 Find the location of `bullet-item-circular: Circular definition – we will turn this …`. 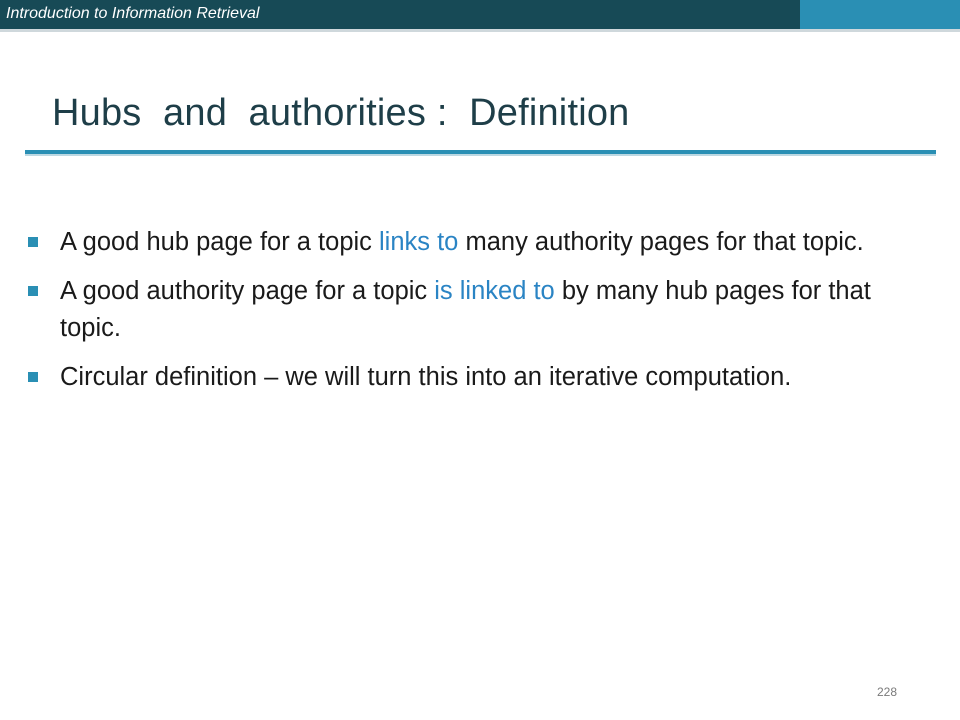

bullet-item-circular: Circular definition – we will turn this … is located at coordinates (473, 377).